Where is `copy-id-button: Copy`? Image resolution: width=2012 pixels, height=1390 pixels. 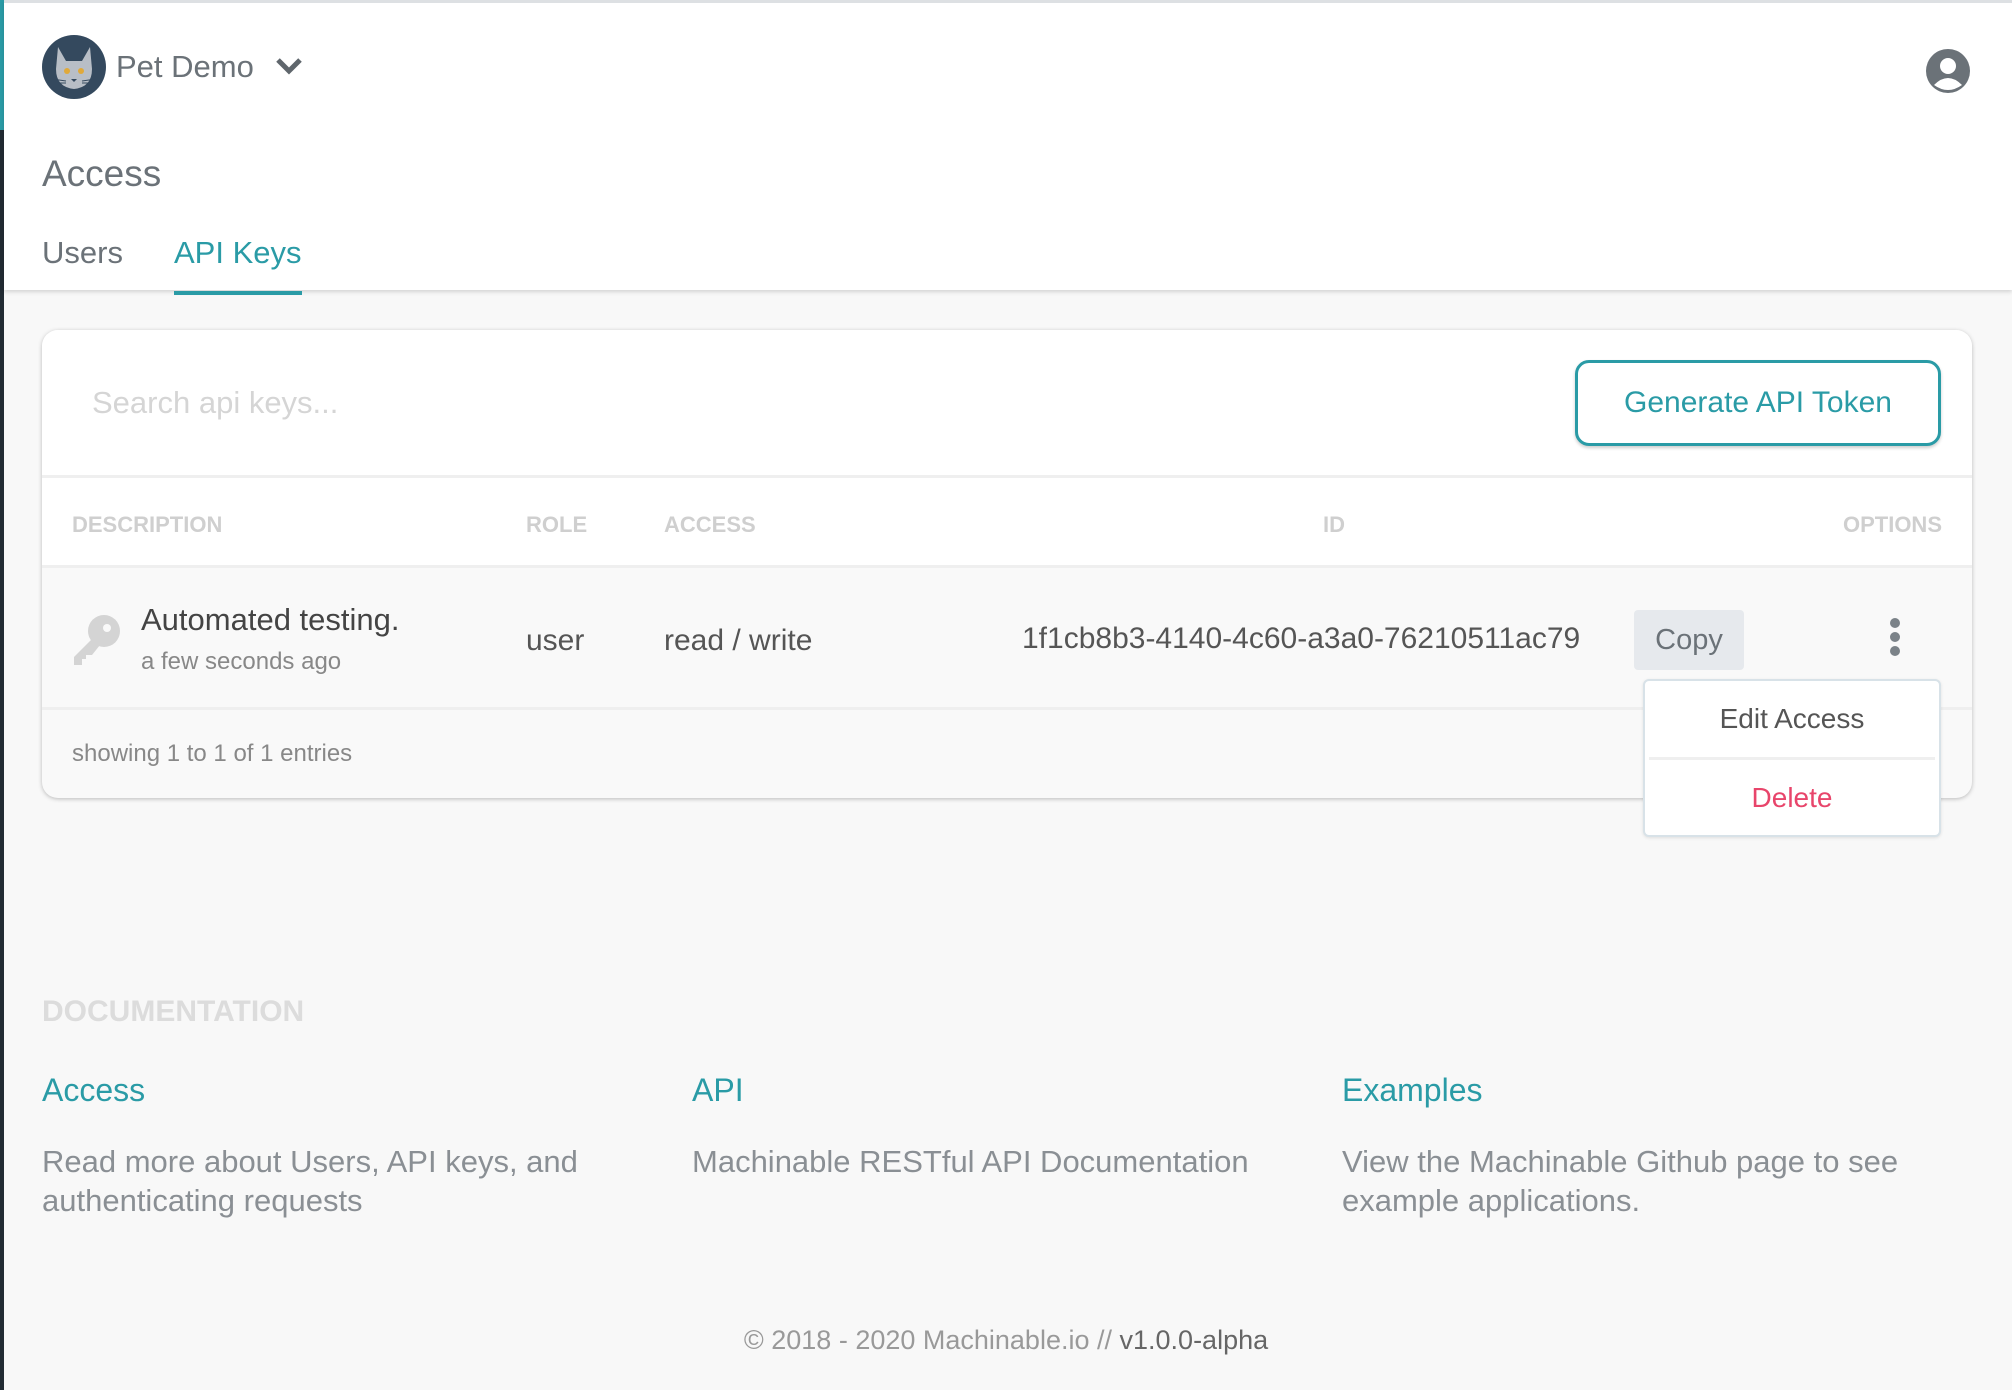
copy-id-button: Copy is located at coordinates (1689, 640).